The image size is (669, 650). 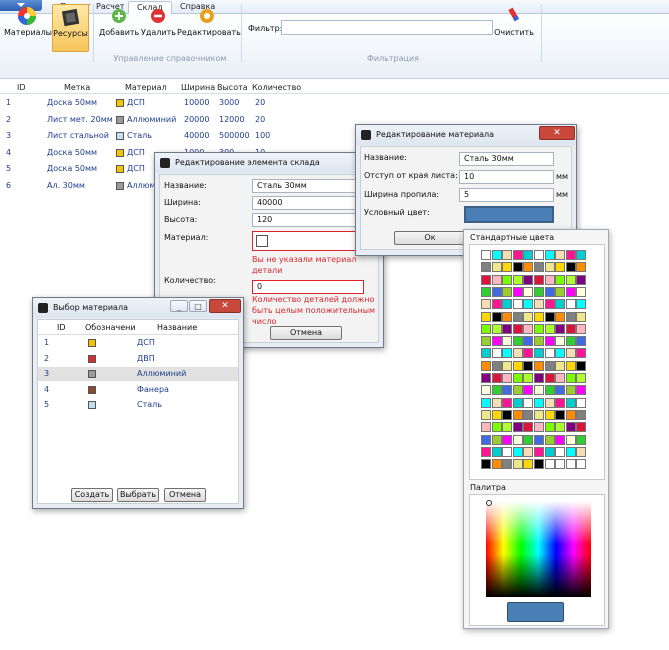 What do you see at coordinates (77, 87) in the screenshot?
I see `column-header-label: Метка` at bounding box center [77, 87].